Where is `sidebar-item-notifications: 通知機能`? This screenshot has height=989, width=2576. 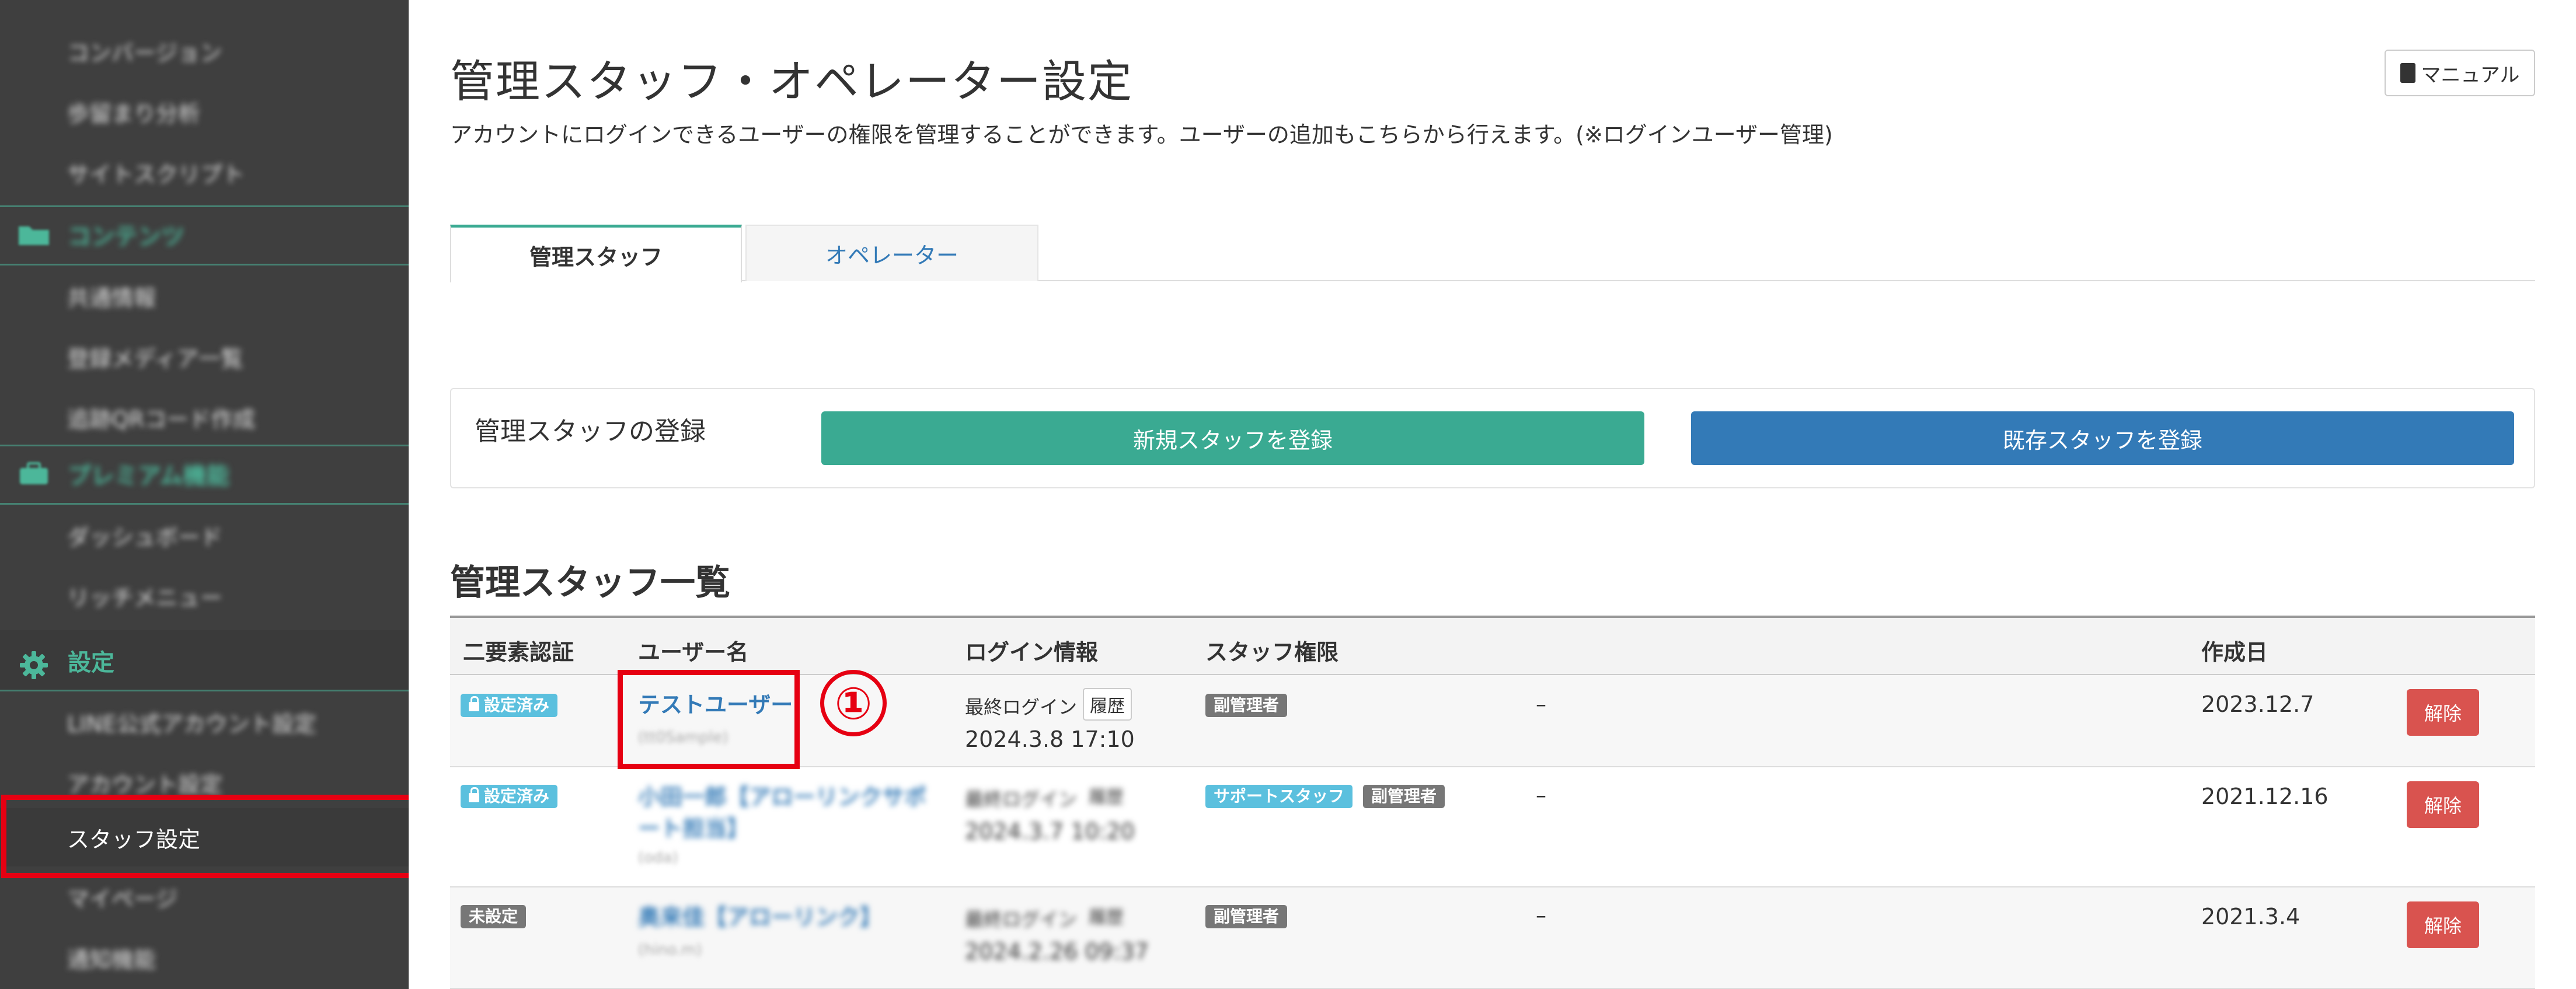
sidebar-item-notifications: 通知機能 is located at coordinates (205, 957).